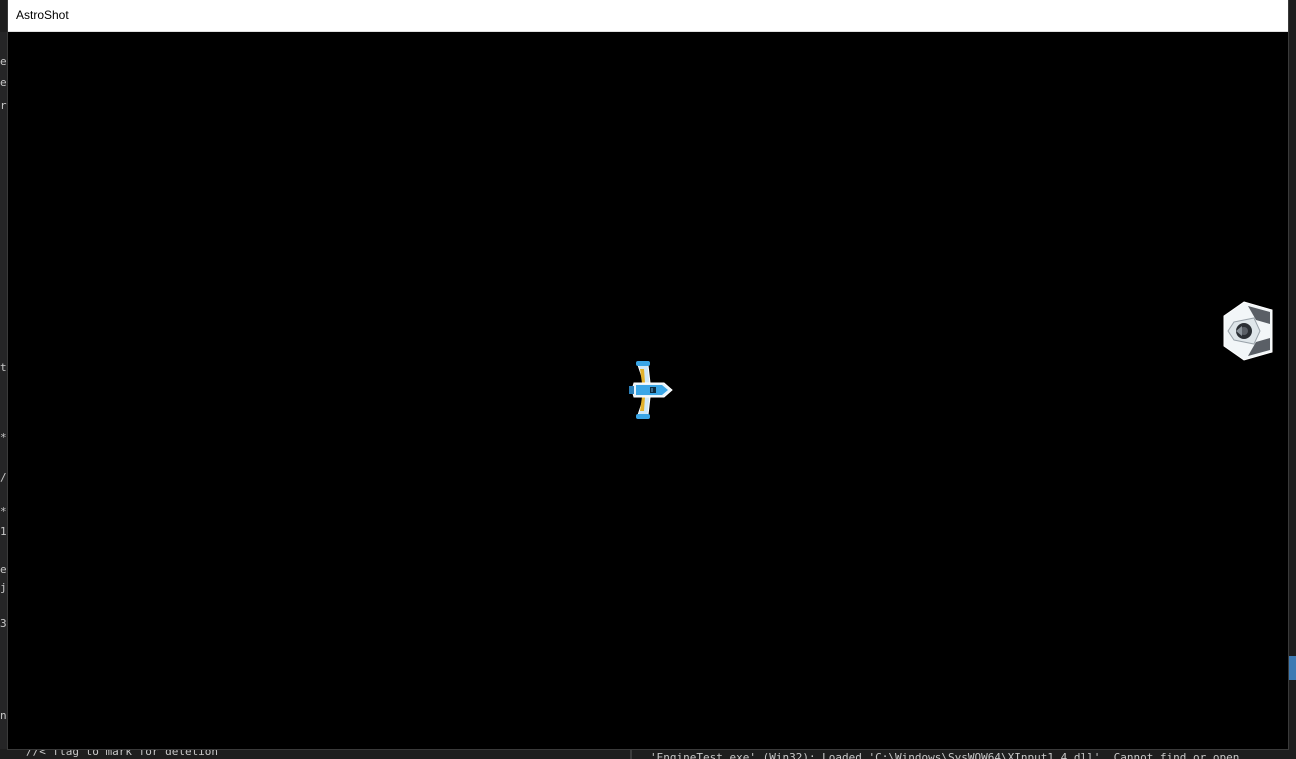  What do you see at coordinates (648, 16) in the screenshot?
I see `window-titlebar: AstroShot` at bounding box center [648, 16].